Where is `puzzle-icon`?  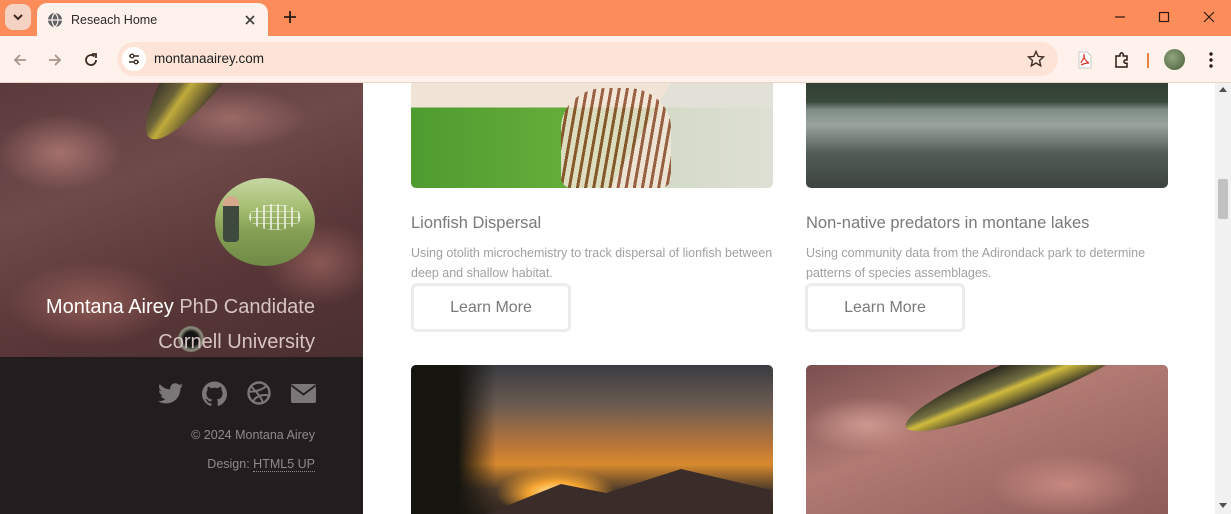
puzzle-icon is located at coordinates (1121, 60).